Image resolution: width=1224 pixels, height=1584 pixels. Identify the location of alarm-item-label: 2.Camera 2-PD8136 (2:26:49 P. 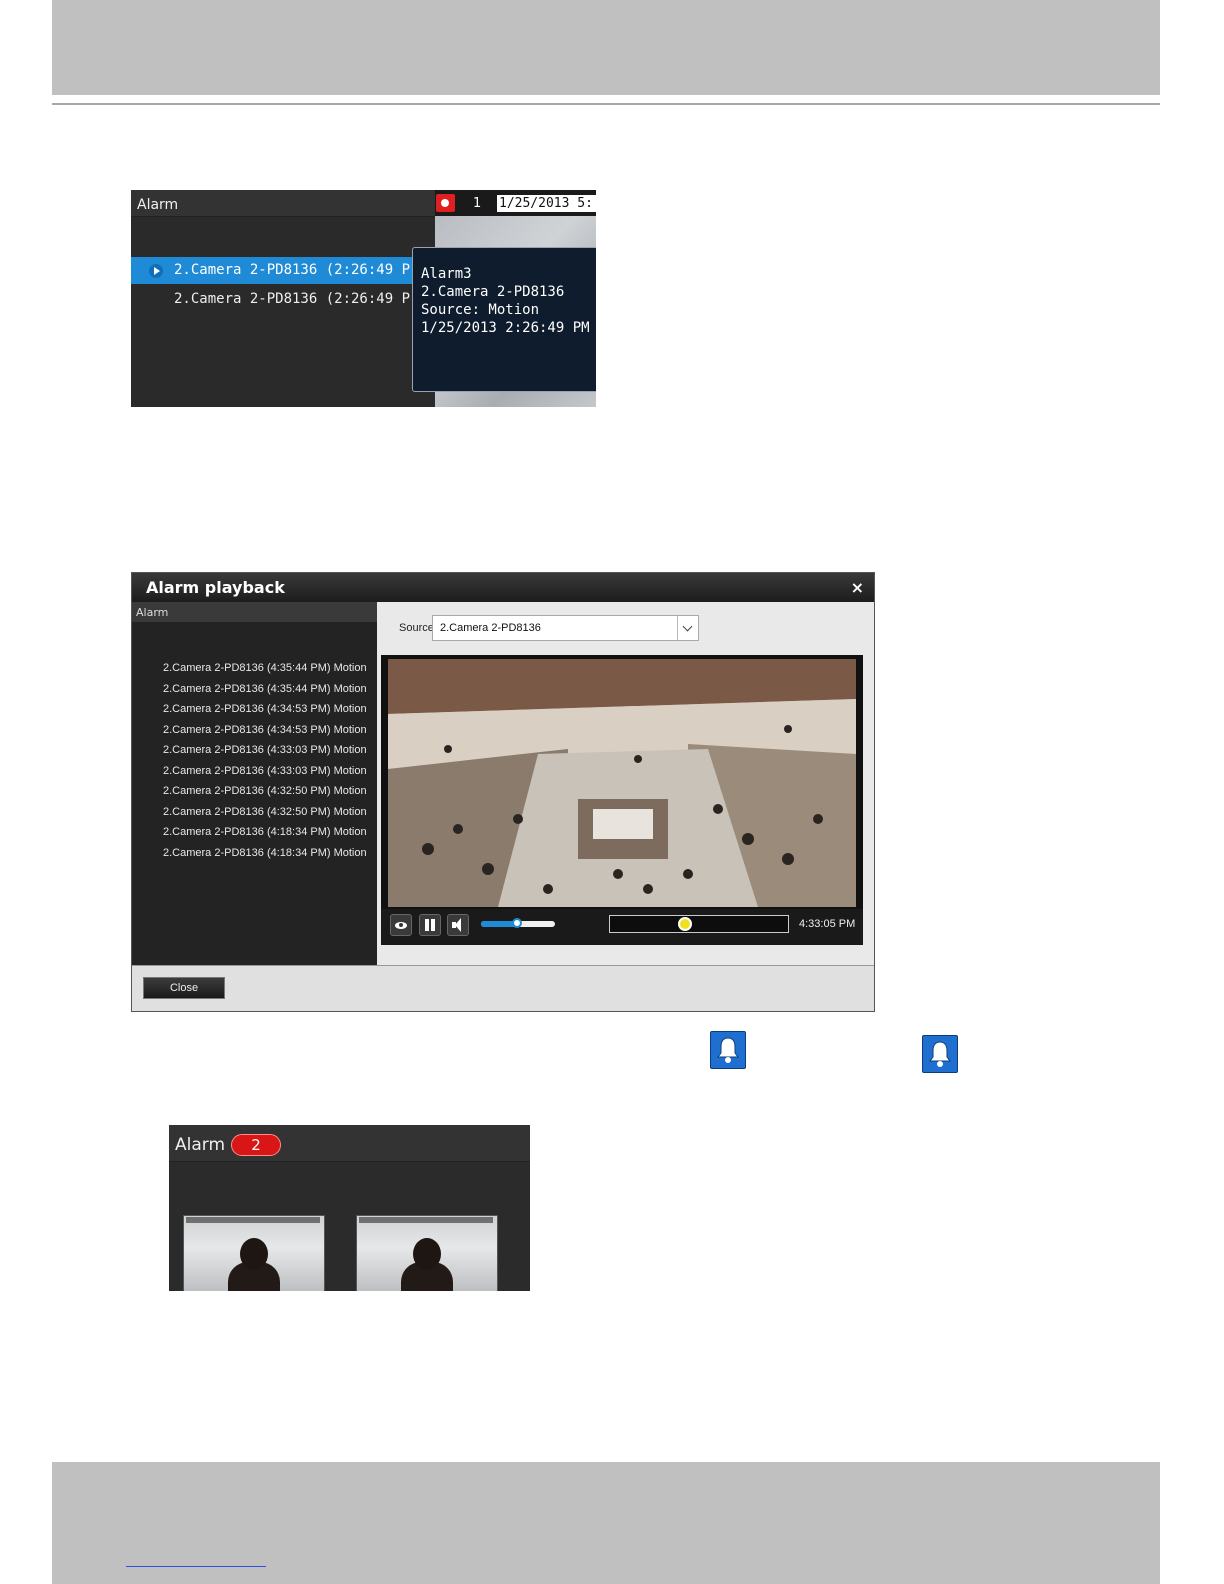
(292, 270).